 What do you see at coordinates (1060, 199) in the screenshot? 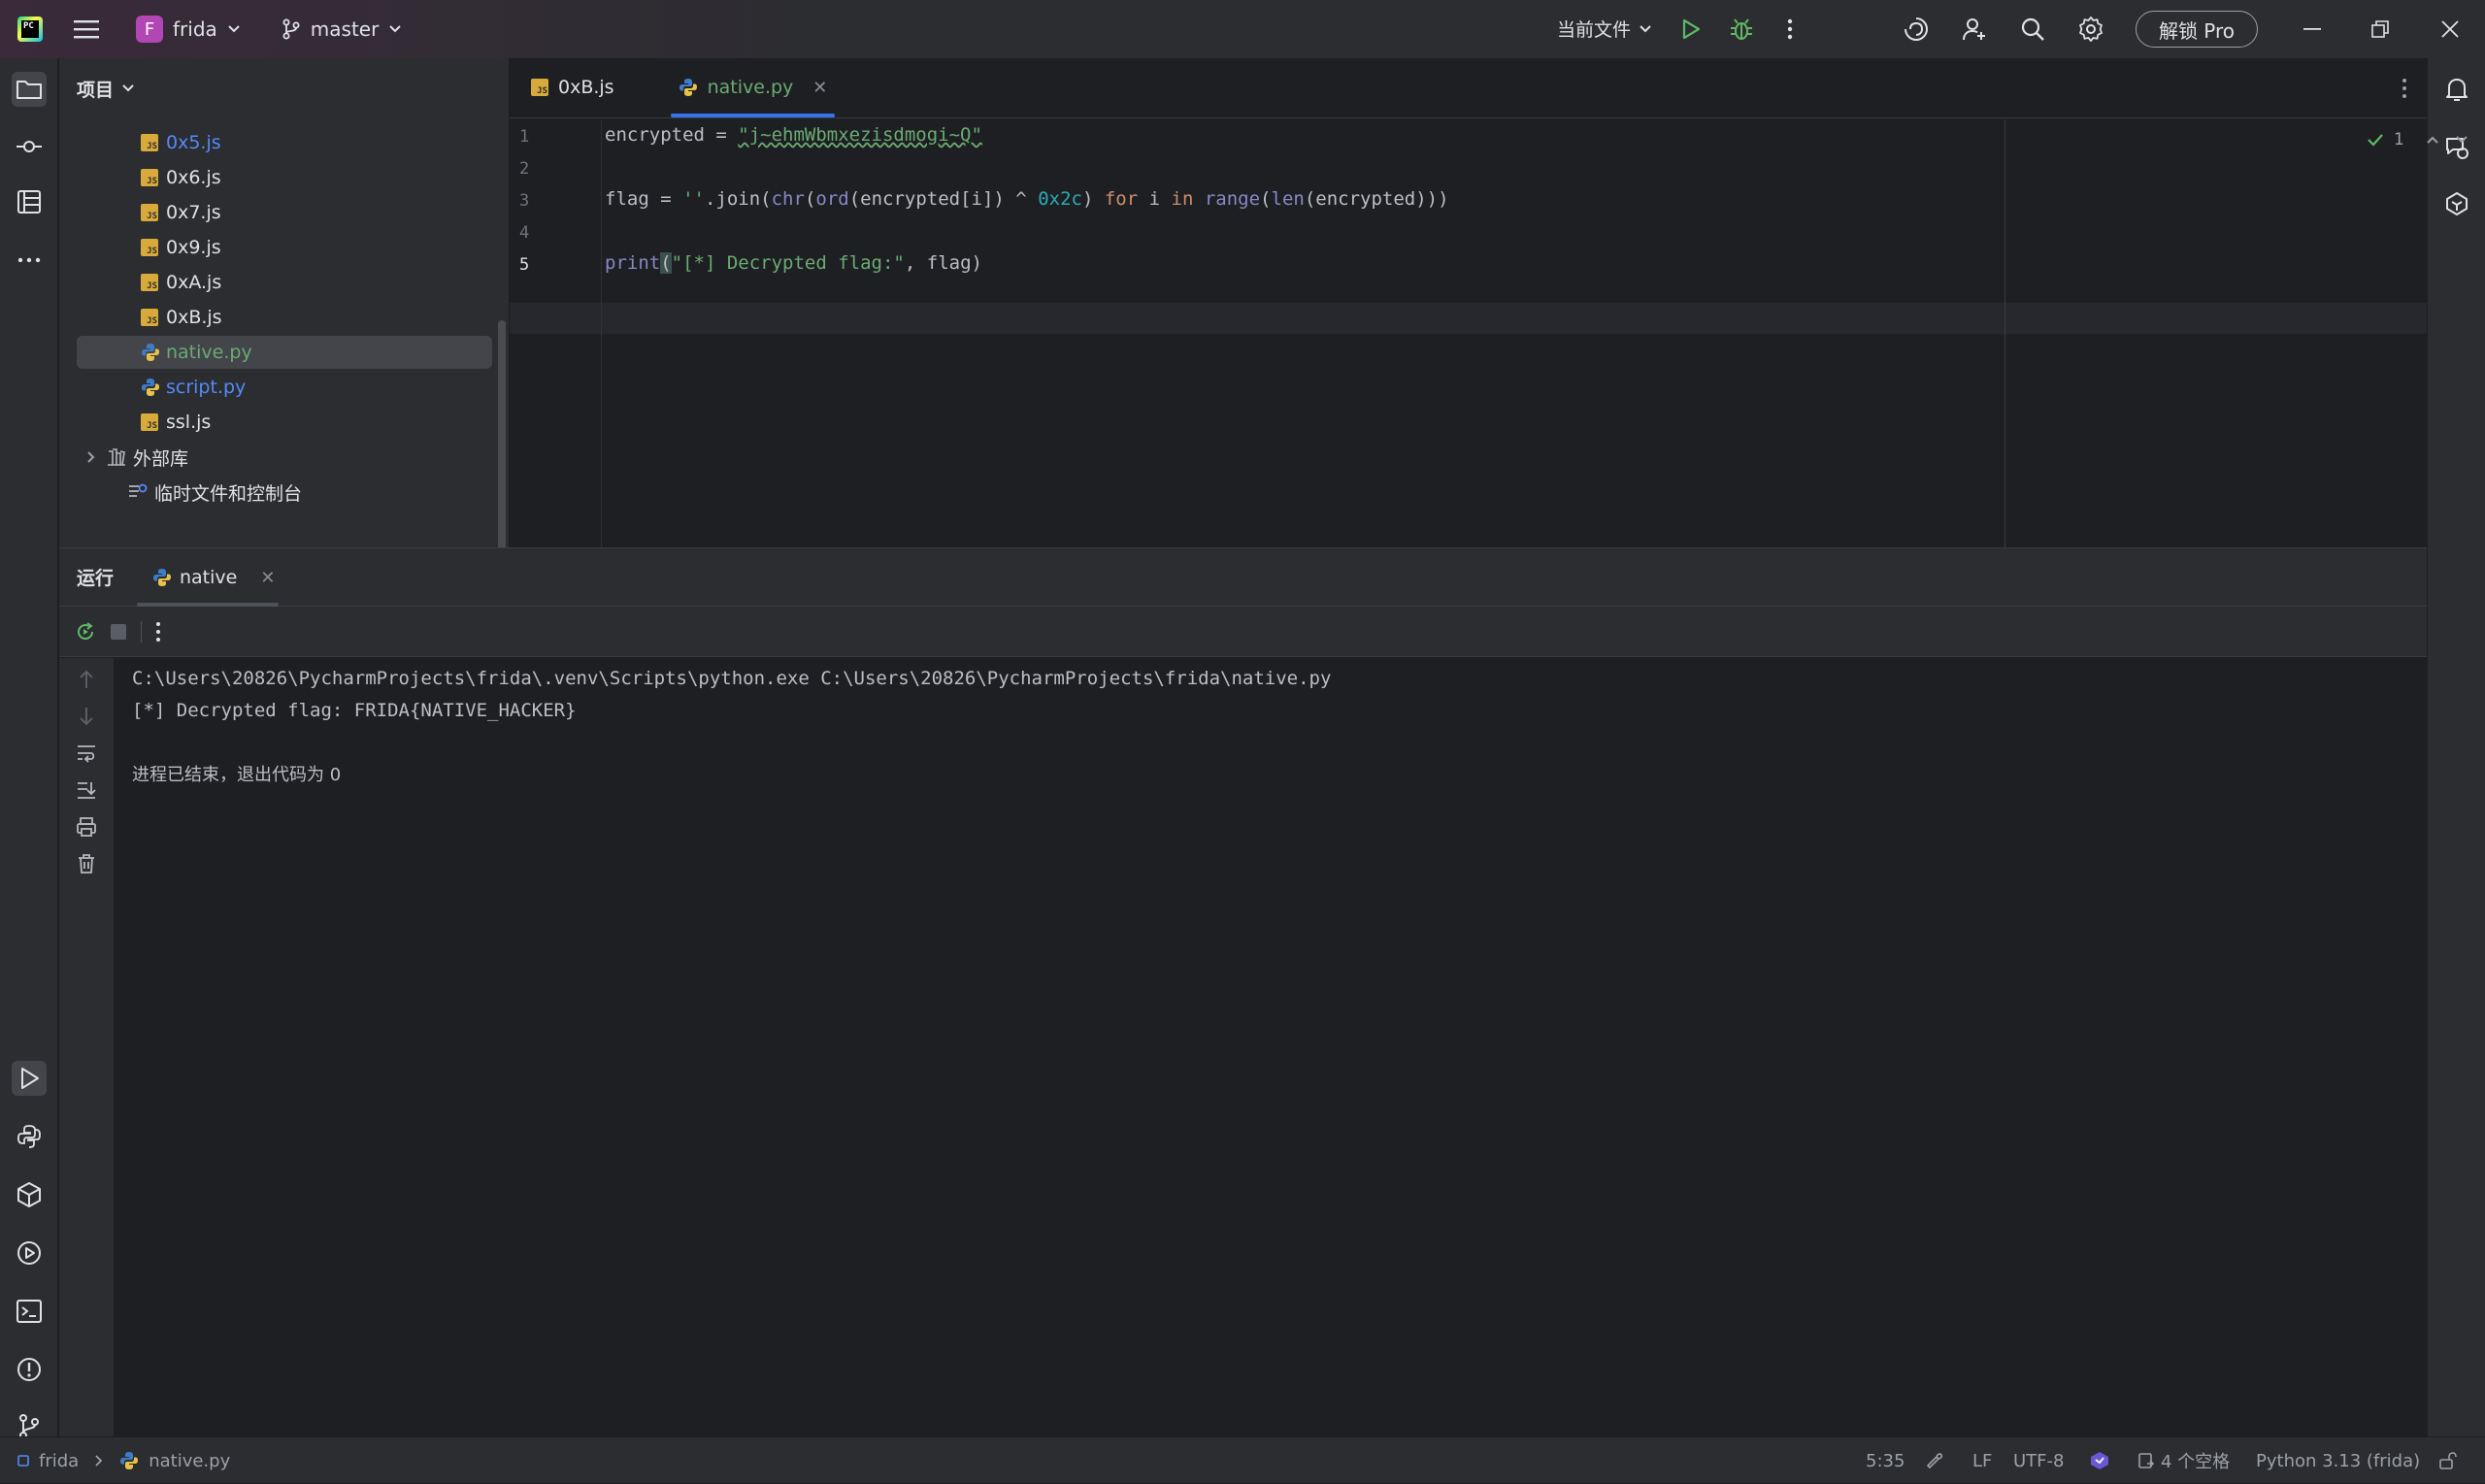
I see `code-number: 0x2c` at bounding box center [1060, 199].